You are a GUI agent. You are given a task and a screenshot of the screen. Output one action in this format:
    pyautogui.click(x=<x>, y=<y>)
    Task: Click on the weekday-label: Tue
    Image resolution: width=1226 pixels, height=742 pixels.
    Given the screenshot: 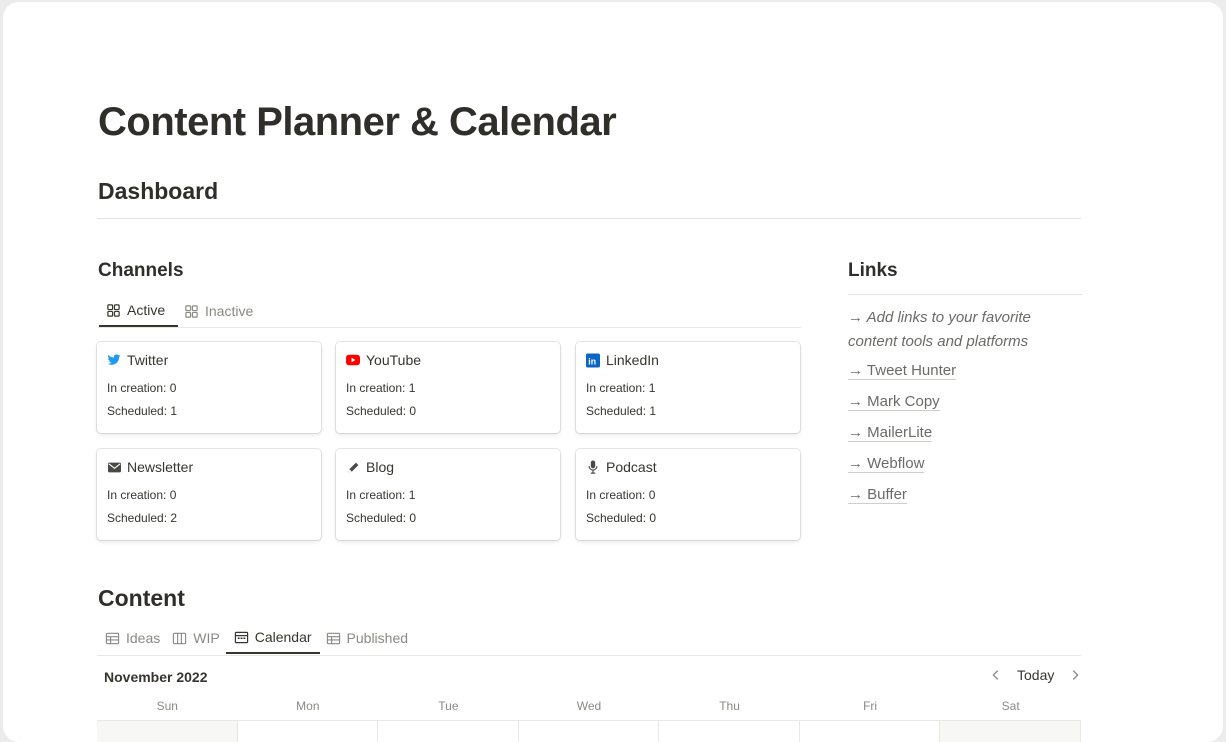 What is the action you would take?
    pyautogui.click(x=448, y=706)
    